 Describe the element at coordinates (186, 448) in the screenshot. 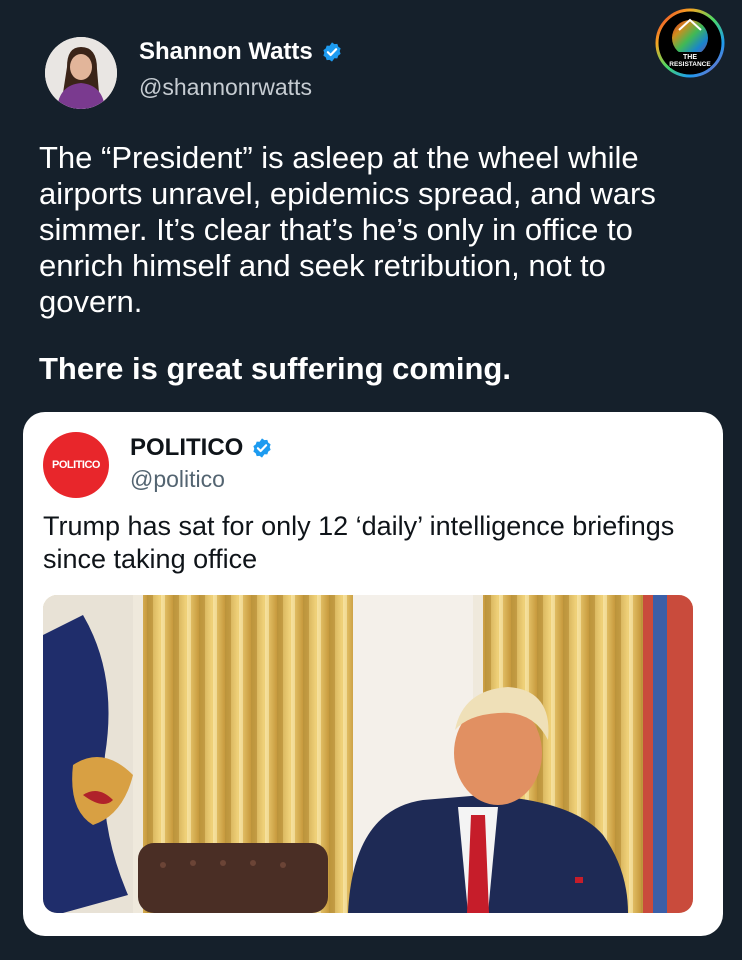

I see `quoted-display-name: POLITICO` at that location.